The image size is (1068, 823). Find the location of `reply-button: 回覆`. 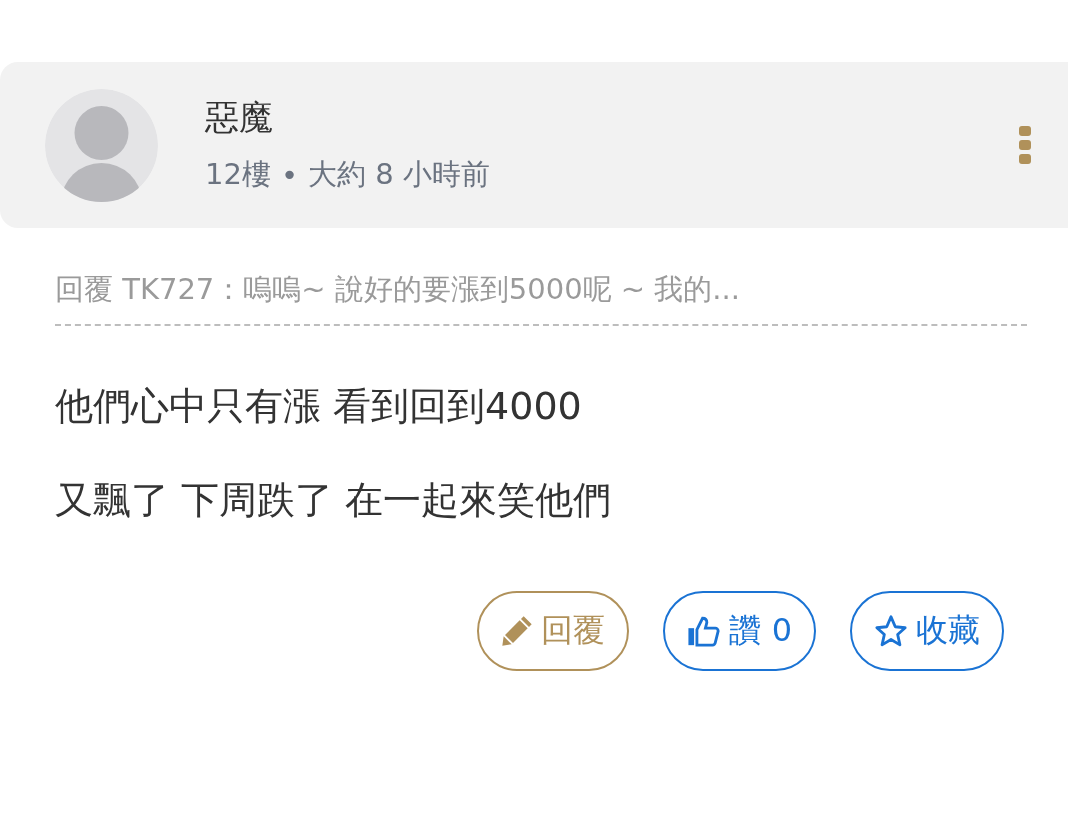

reply-button: 回覆 is located at coordinates (553, 631).